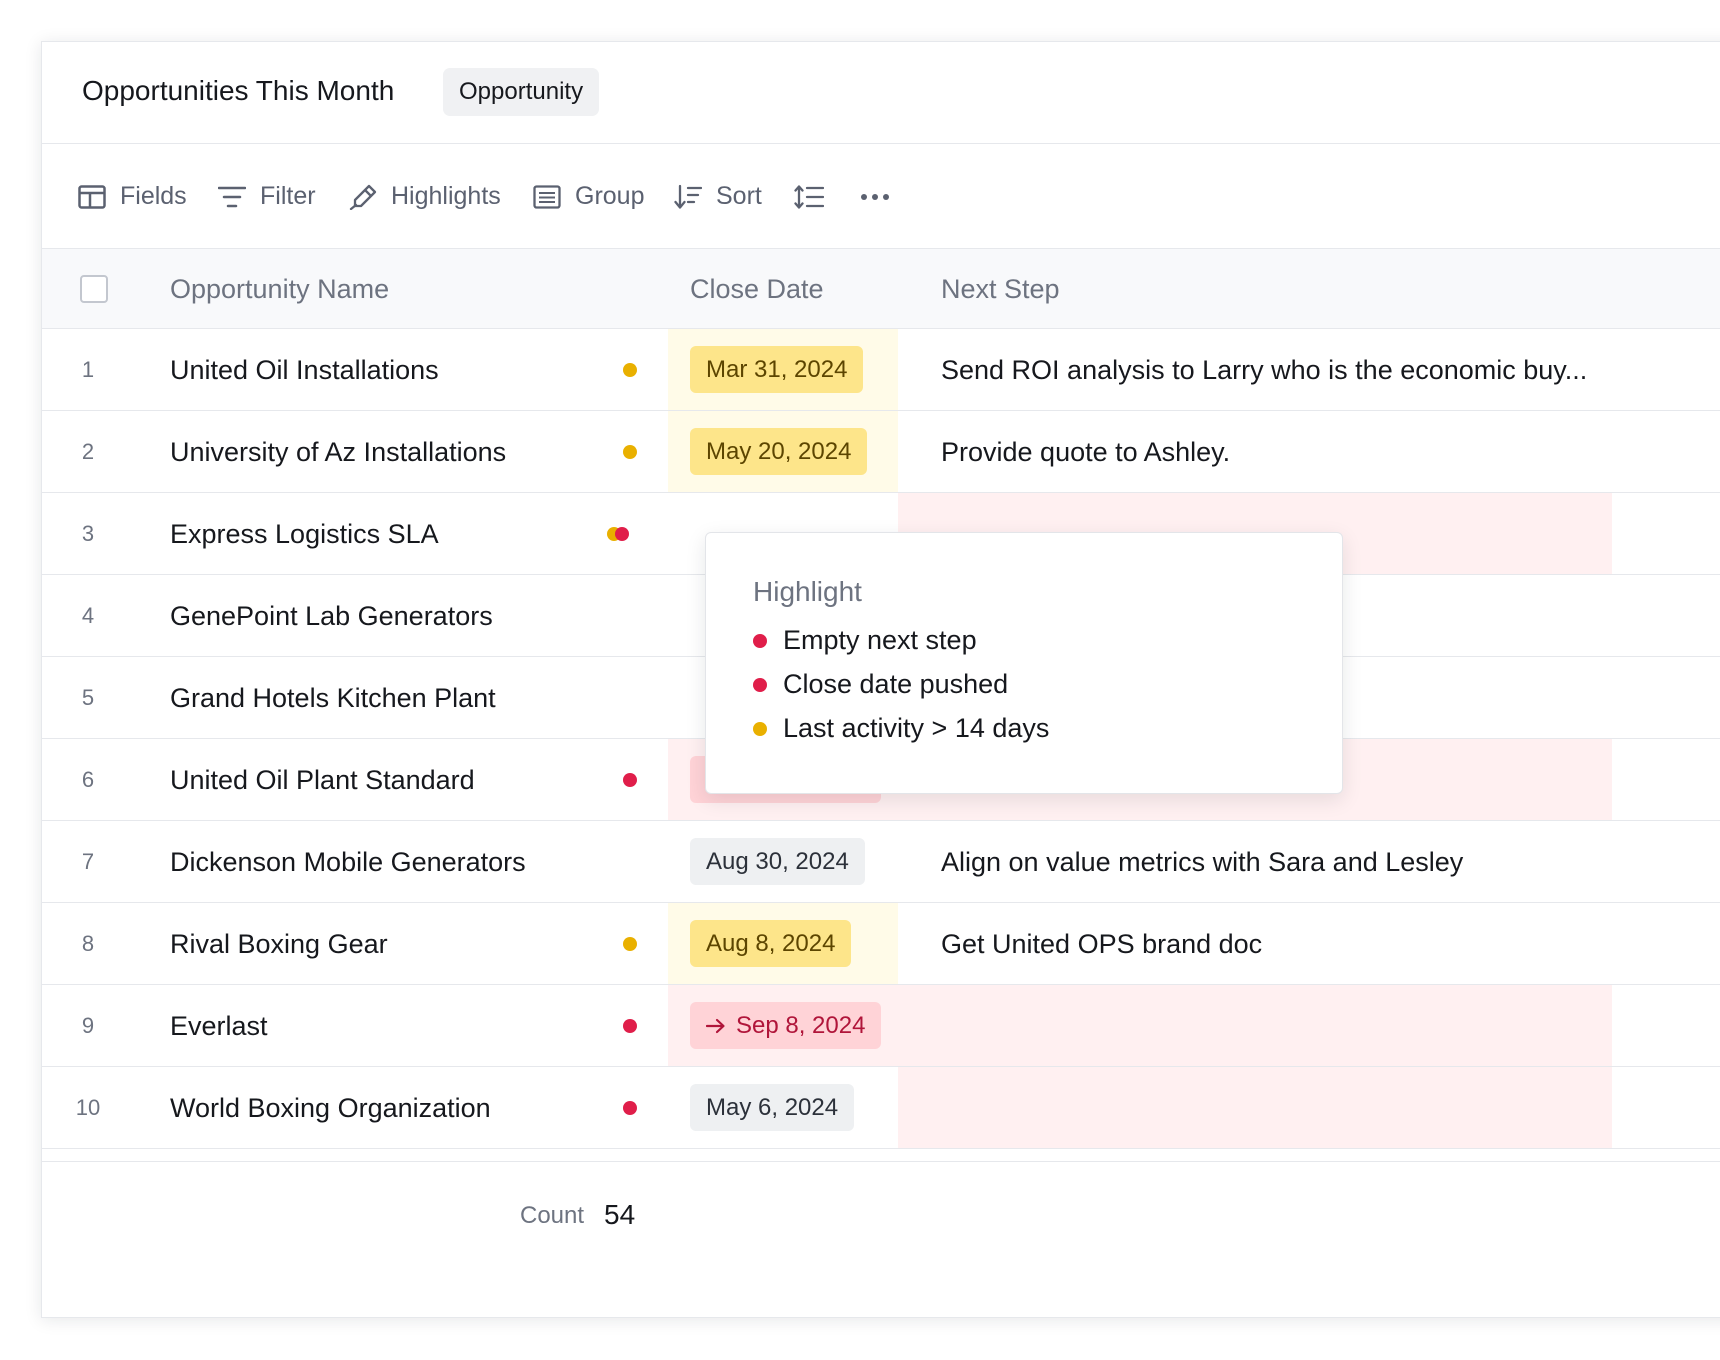 The height and width of the screenshot is (1360, 1720). What do you see at coordinates (688, 197) in the screenshot?
I see `sort-icon` at bounding box center [688, 197].